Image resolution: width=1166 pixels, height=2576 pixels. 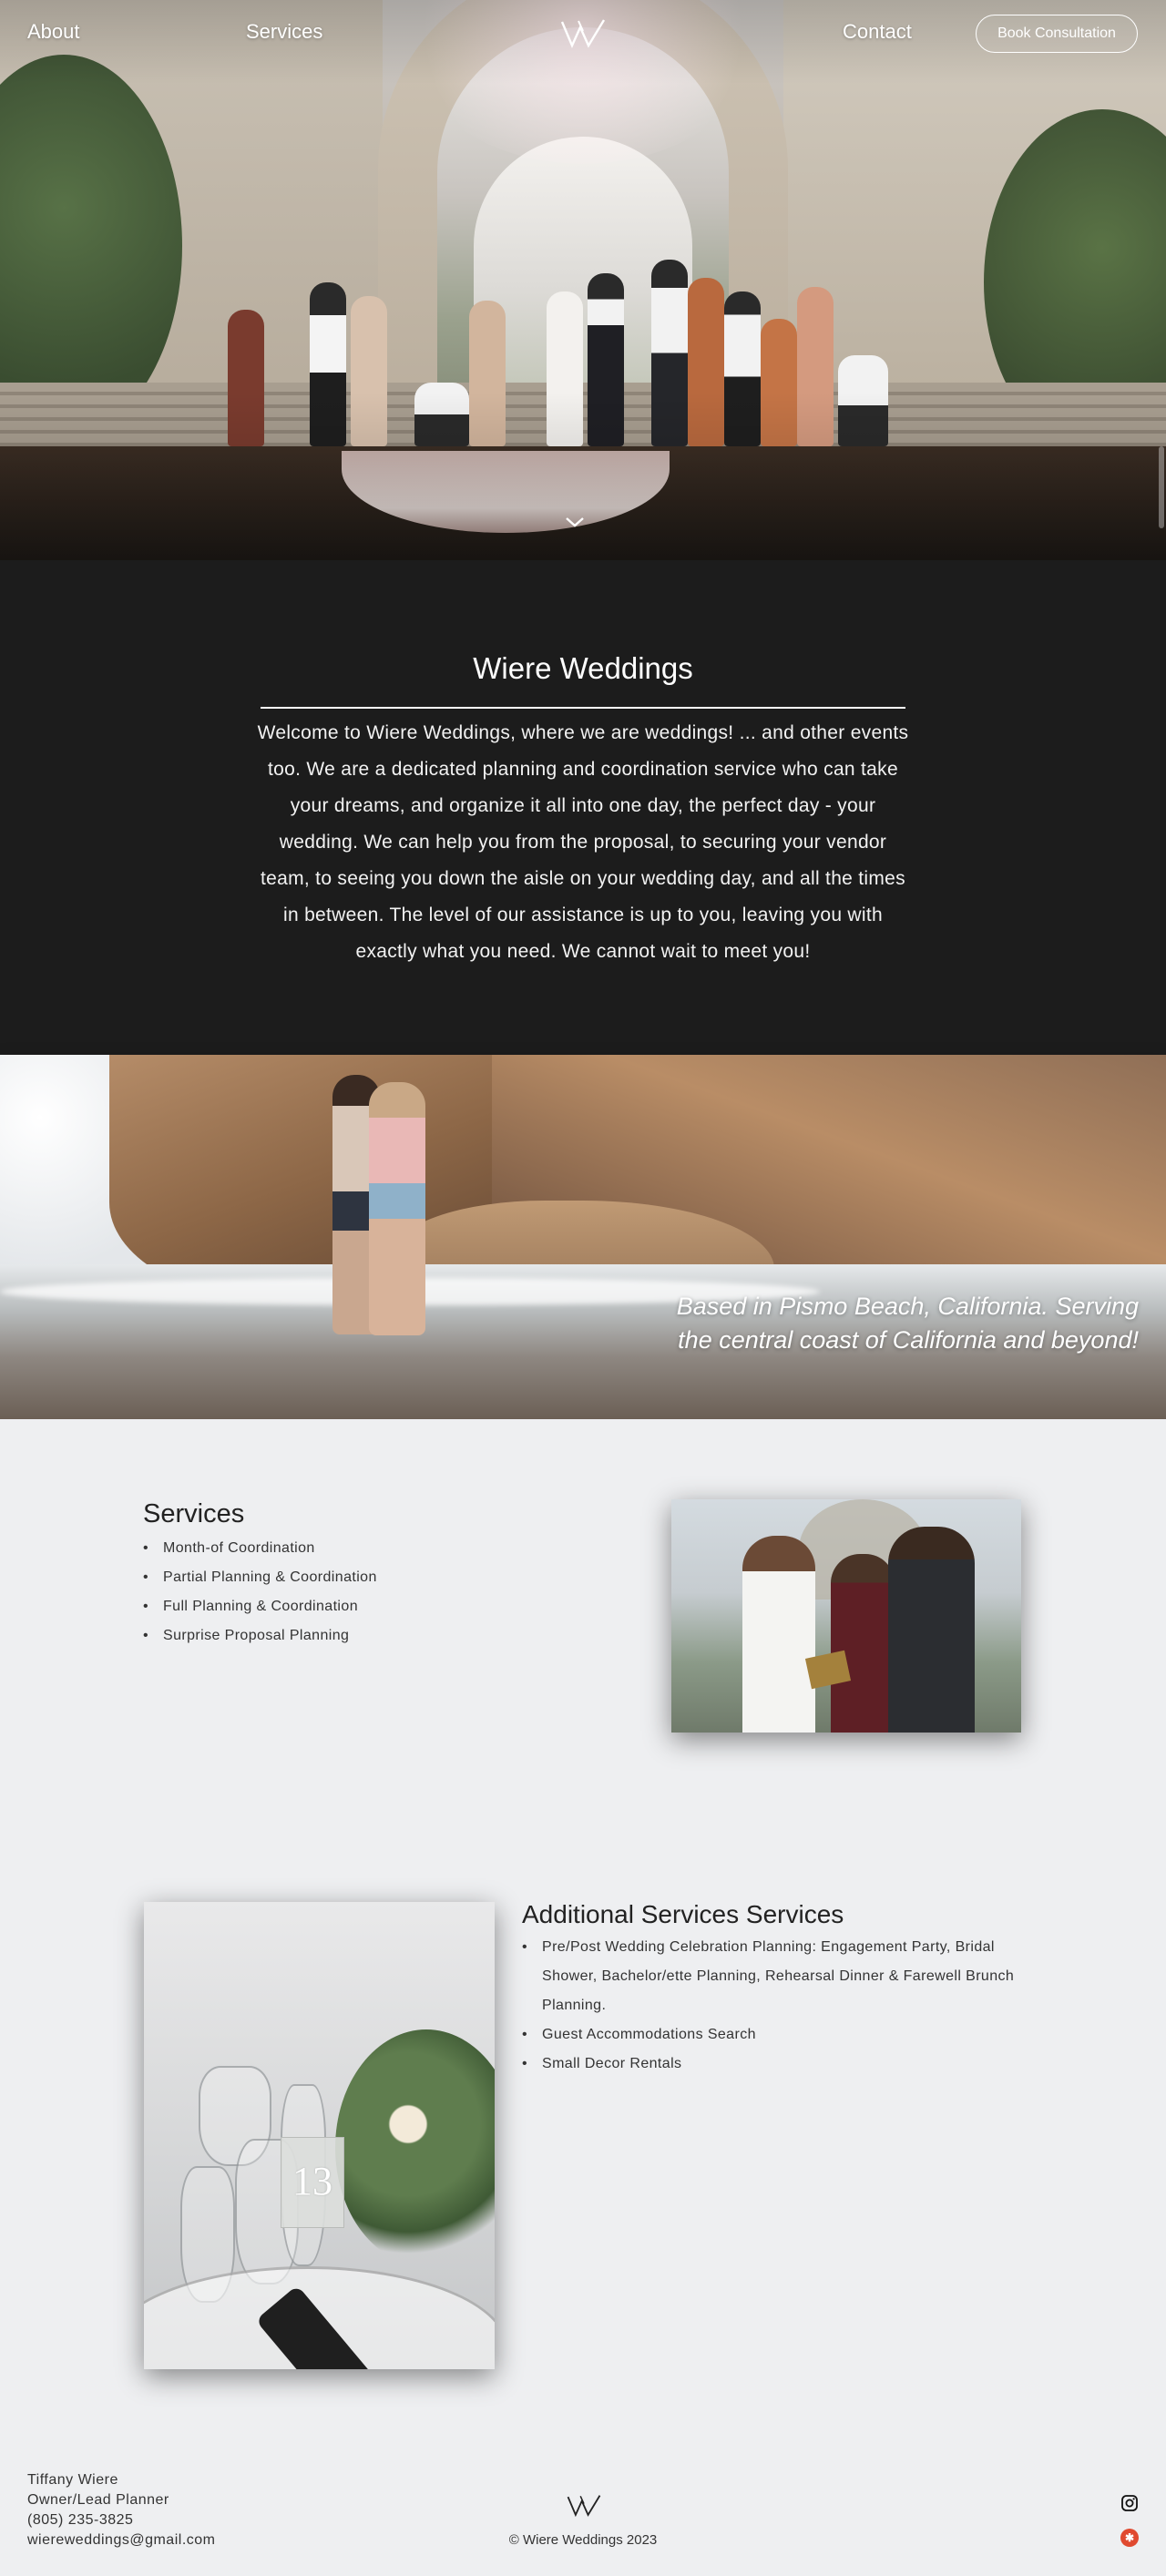 What do you see at coordinates (583, 668) in the screenshot?
I see `intro-title: Wiere Weddings` at bounding box center [583, 668].